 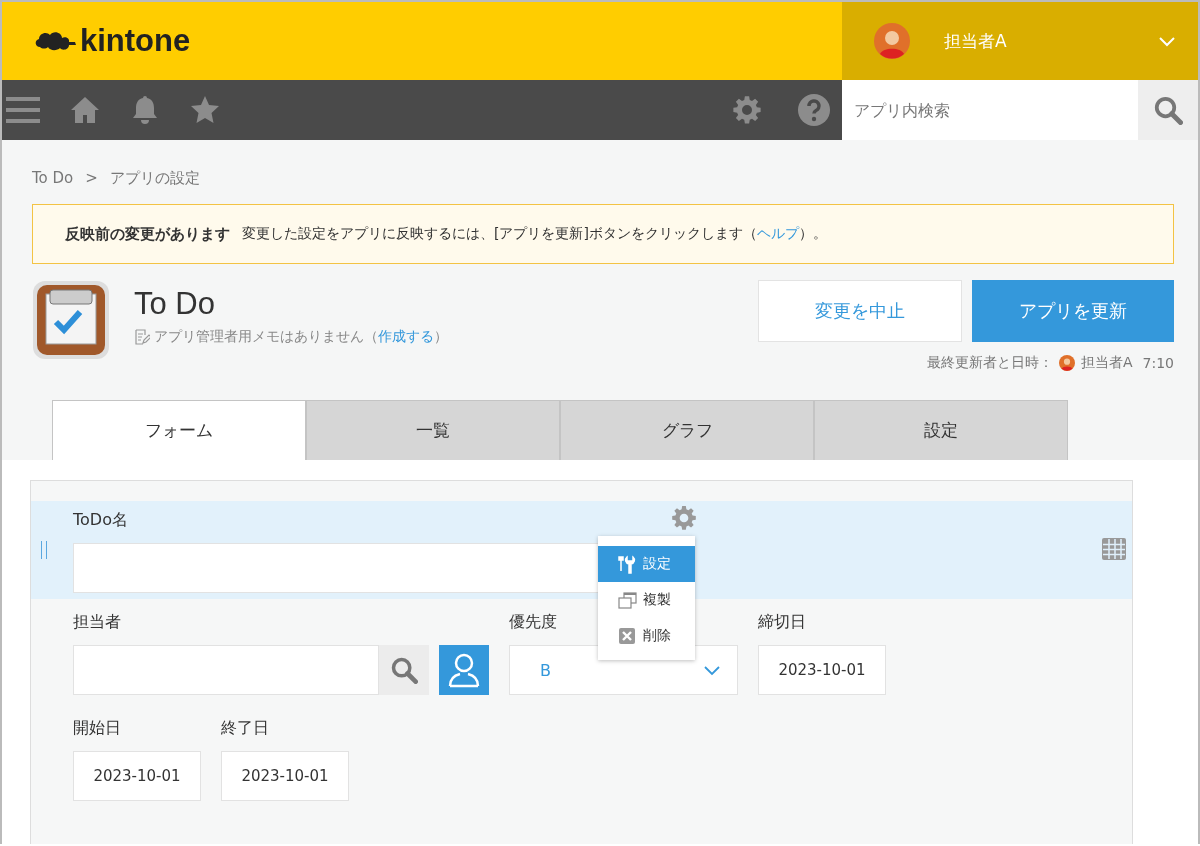 What do you see at coordinates (301, 337) in the screenshot?
I see `memo-text: アプリ管理者用メモはありません（作成する）` at bounding box center [301, 337].